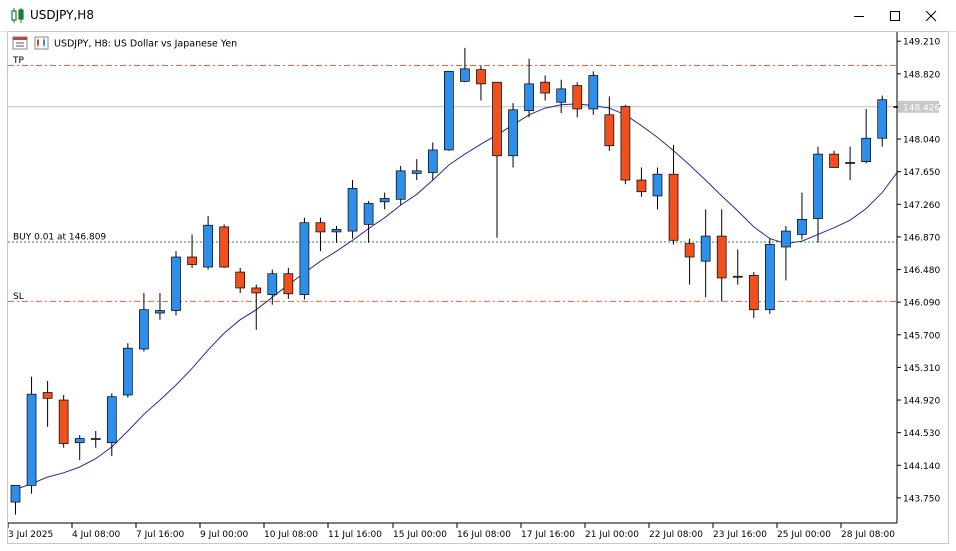  What do you see at coordinates (921, 108) in the screenshot?
I see `current-price-label: 148.426` at bounding box center [921, 108].